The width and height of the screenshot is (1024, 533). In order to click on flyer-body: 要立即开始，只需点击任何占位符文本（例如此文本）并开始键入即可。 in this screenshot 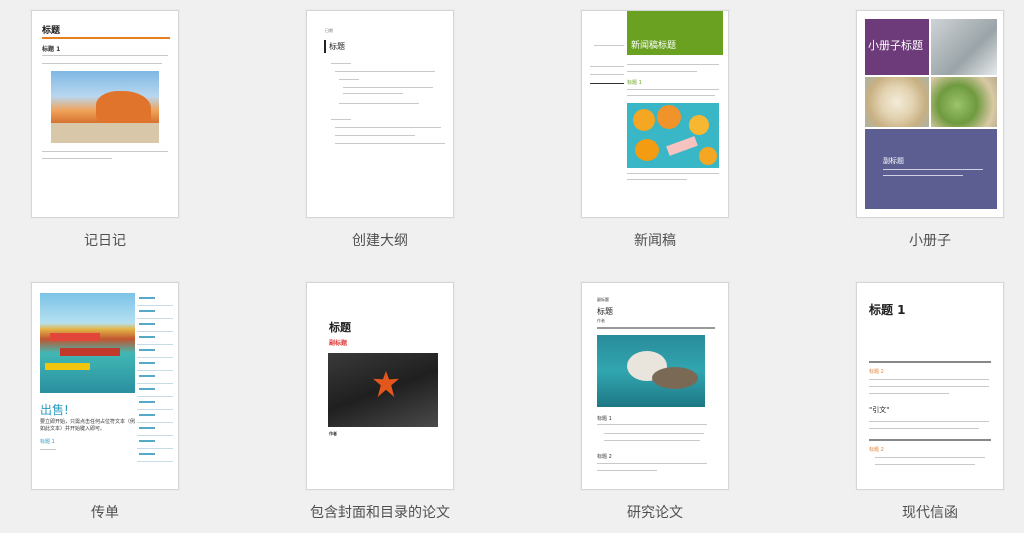, I will do `click(88, 425)`.